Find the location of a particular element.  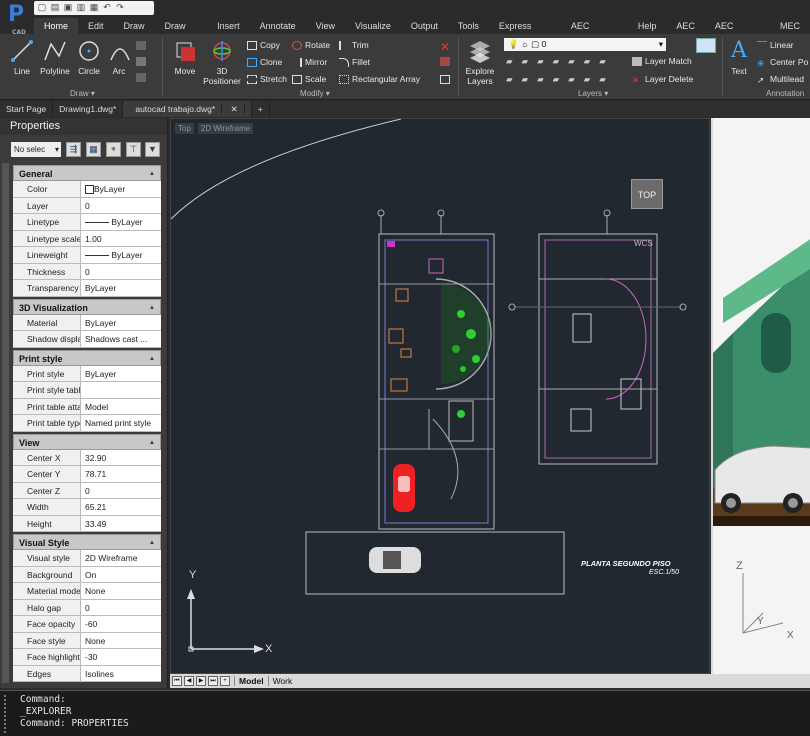

tab-work: Work is located at coordinates (282, 681).